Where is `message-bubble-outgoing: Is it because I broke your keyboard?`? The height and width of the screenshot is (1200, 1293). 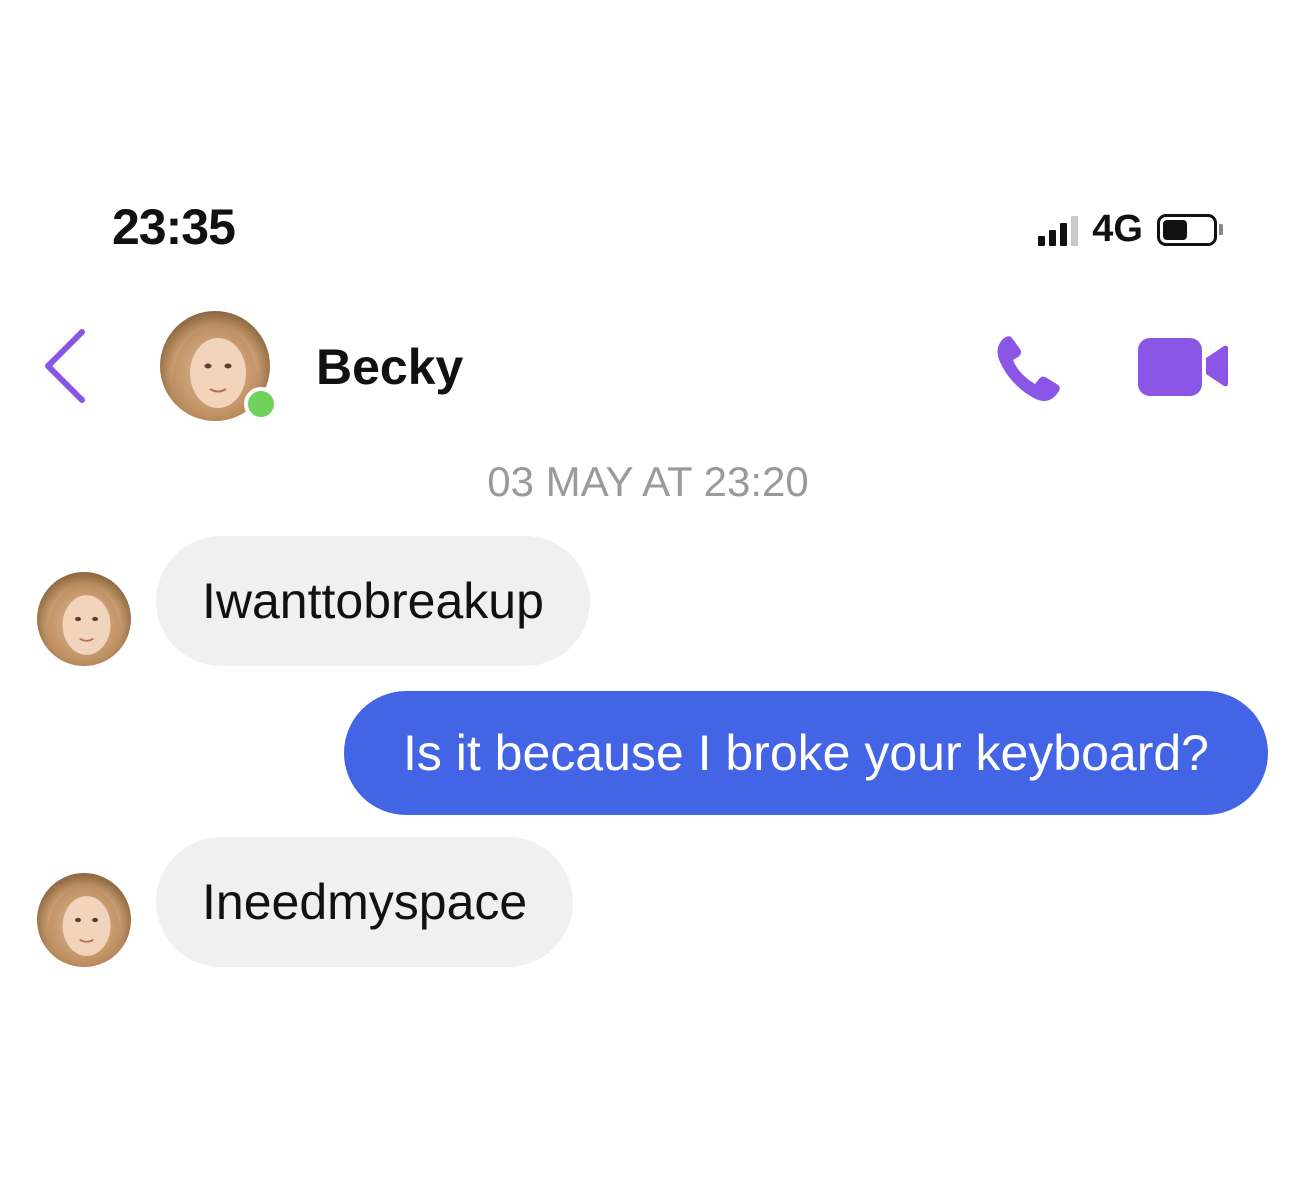 message-bubble-outgoing: Is it because I broke your keyboard? is located at coordinates (806, 753).